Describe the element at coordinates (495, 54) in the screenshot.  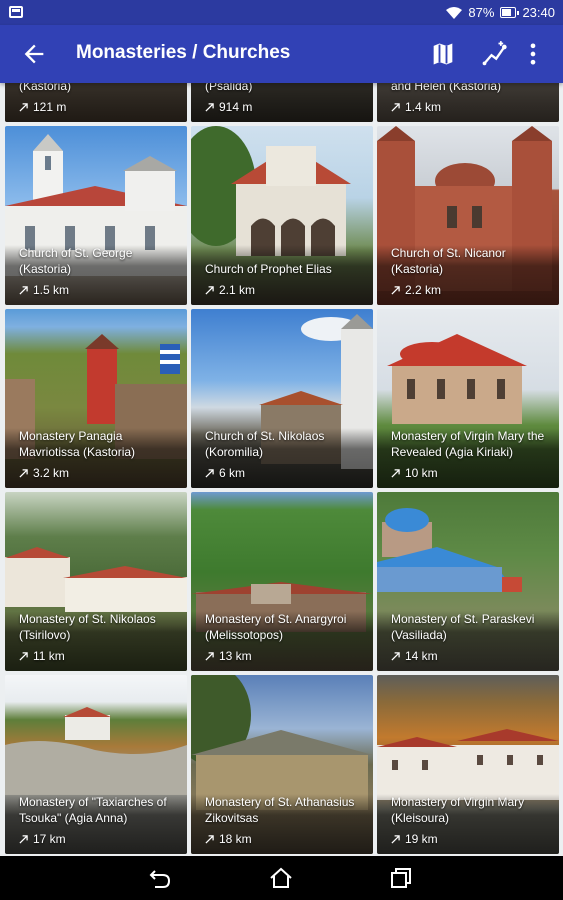
I see `route-icon` at that location.